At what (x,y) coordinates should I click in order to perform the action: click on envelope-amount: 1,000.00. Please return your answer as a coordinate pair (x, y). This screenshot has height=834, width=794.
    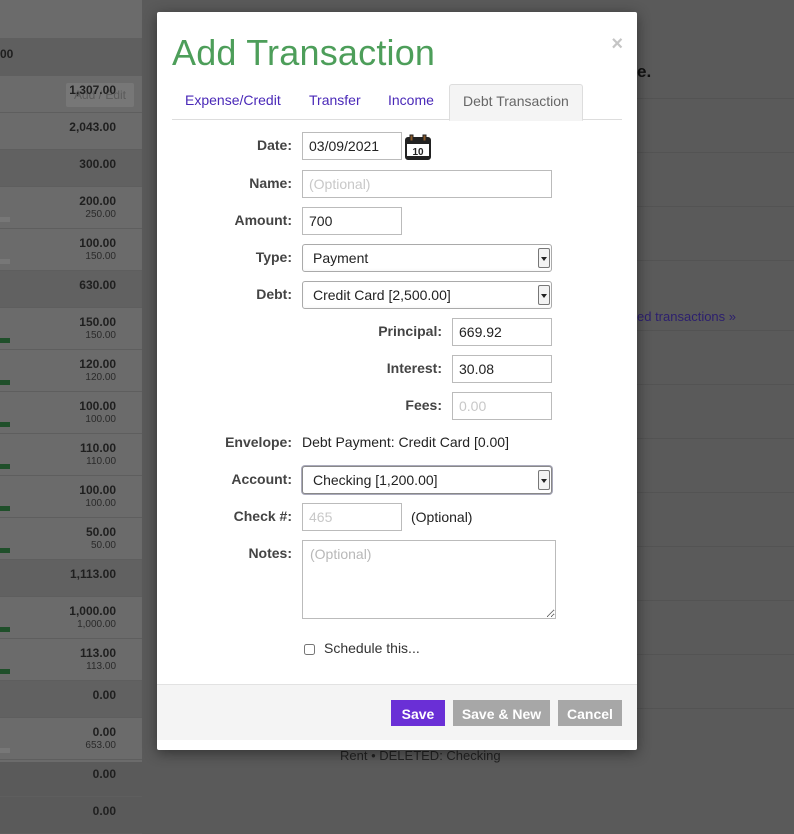
    Looking at the image, I should click on (92, 611).